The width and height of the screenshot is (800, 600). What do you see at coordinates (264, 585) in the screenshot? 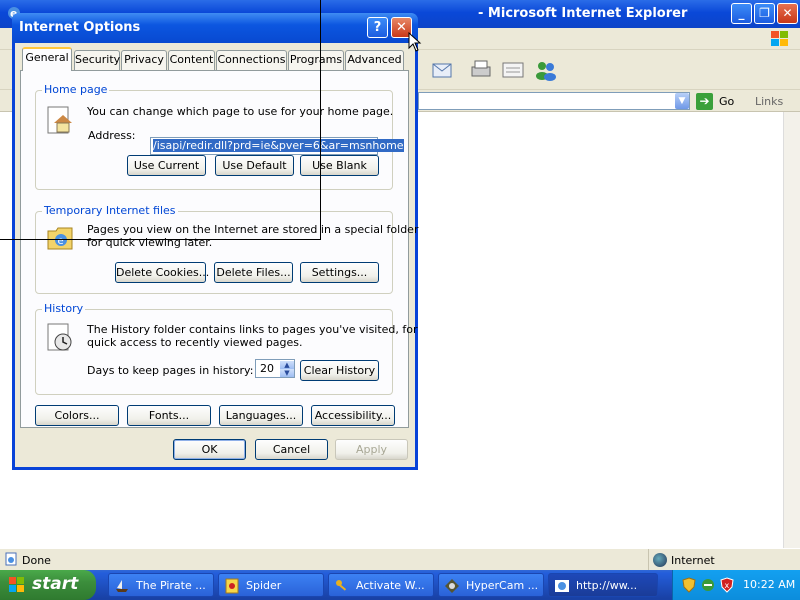
I see `task-label: Spider` at bounding box center [264, 585].